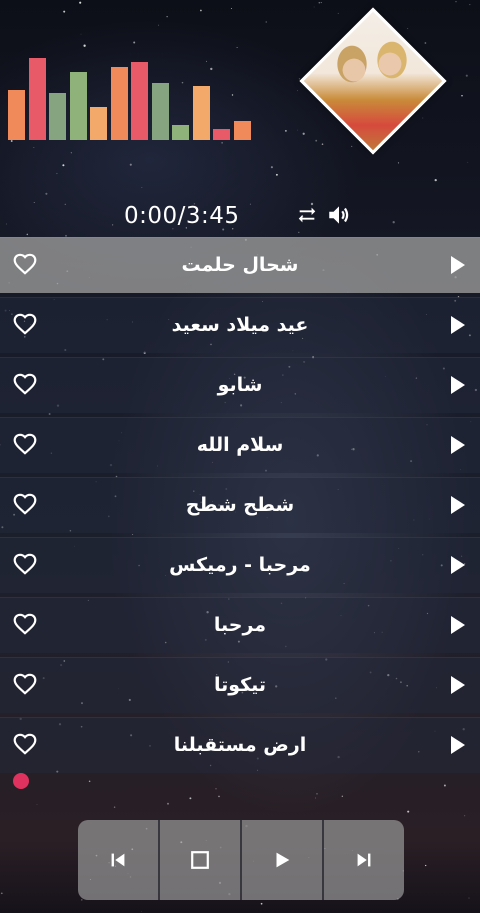  I want to click on song-row: شابو, so click(240, 385).